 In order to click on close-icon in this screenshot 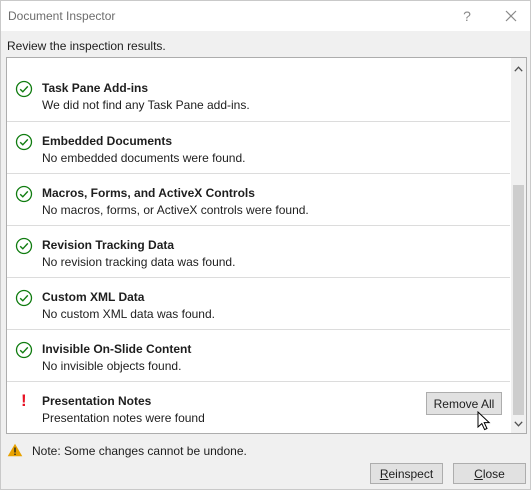, I will do `click(511, 16)`.